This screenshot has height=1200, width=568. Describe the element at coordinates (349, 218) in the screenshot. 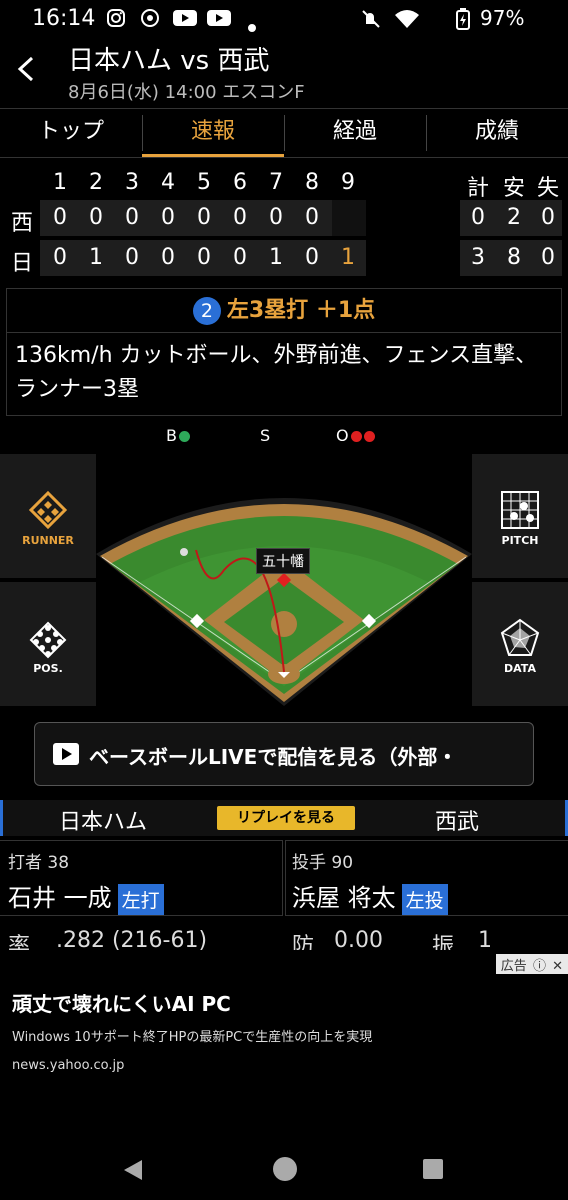

I see `scoreboard-empty-cell` at that location.